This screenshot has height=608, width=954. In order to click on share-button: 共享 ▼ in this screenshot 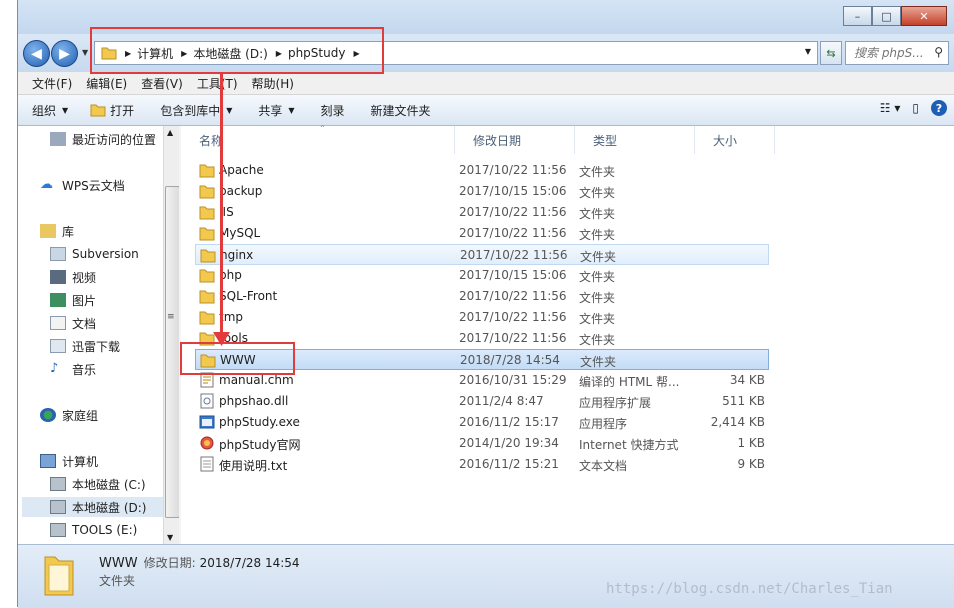, I will do `click(276, 110)`.